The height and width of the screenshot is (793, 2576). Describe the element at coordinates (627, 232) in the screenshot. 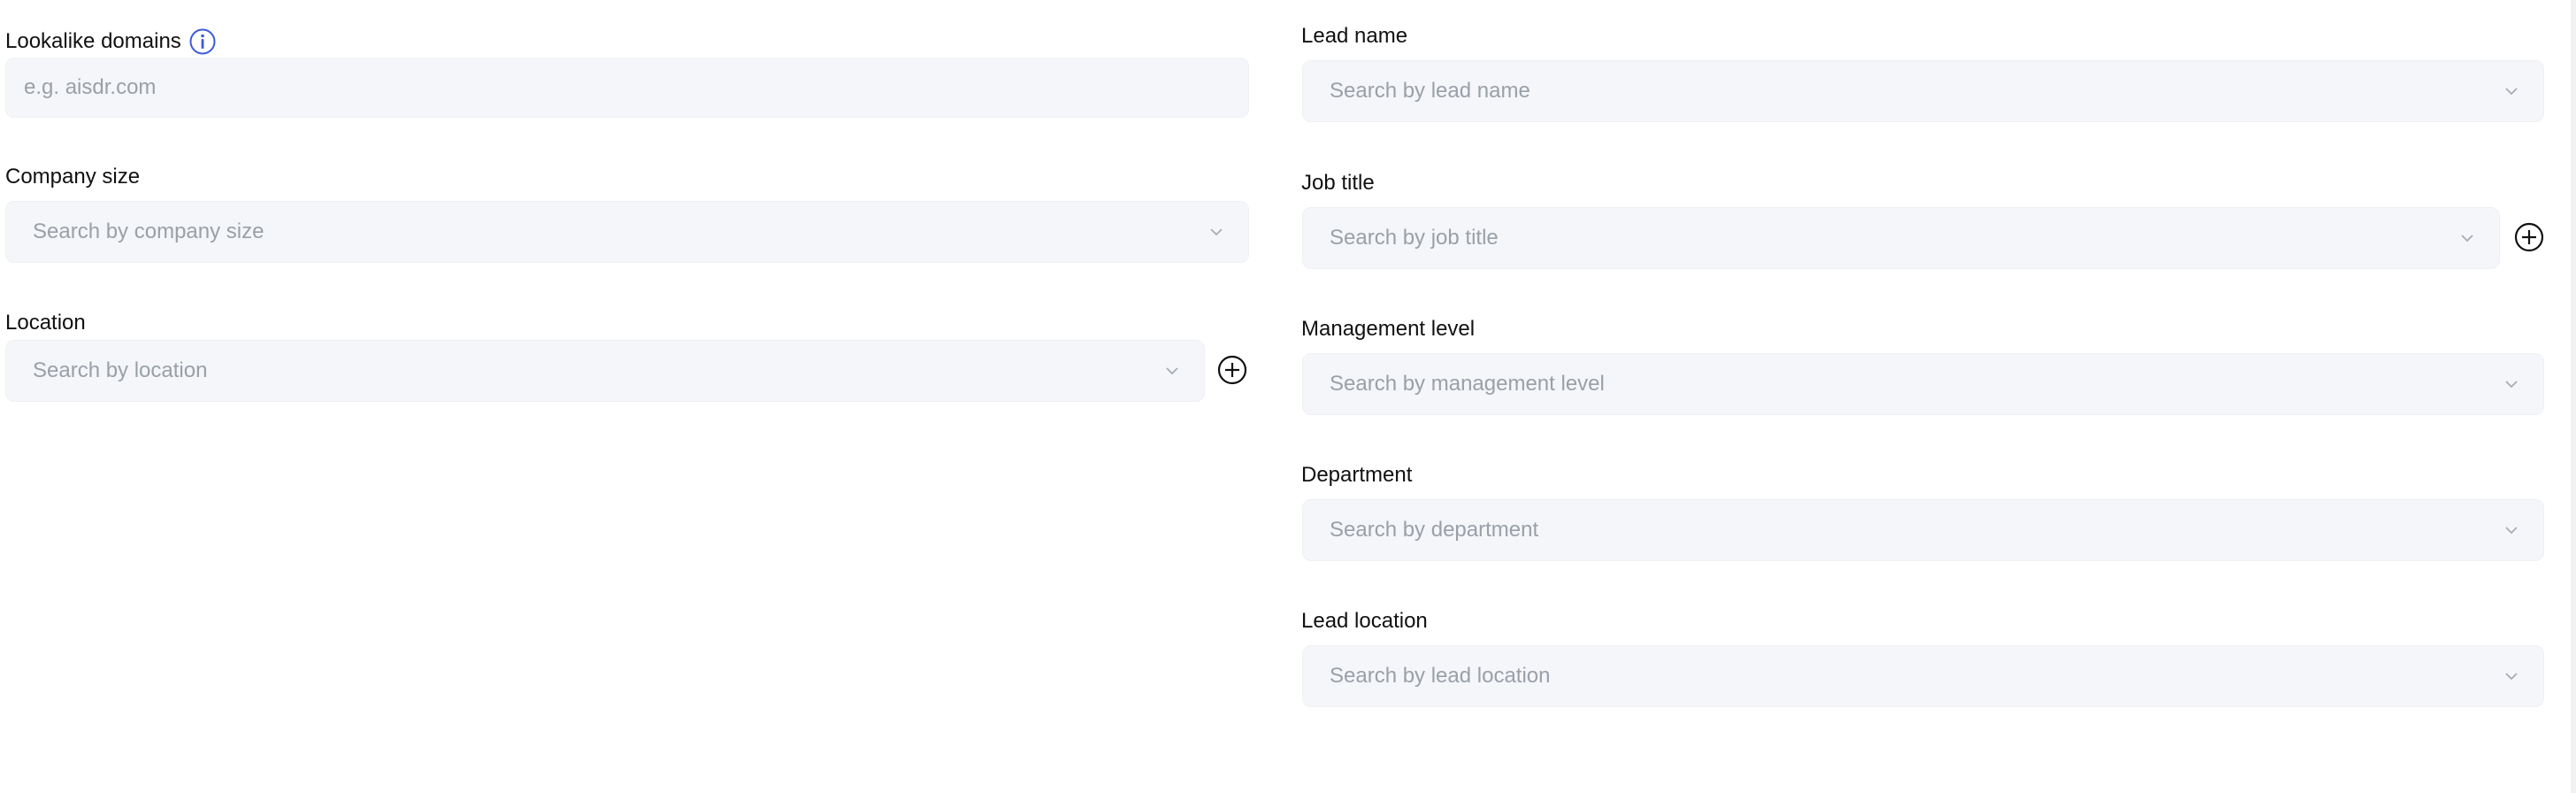

I see `company-size-select: Search by company size` at that location.